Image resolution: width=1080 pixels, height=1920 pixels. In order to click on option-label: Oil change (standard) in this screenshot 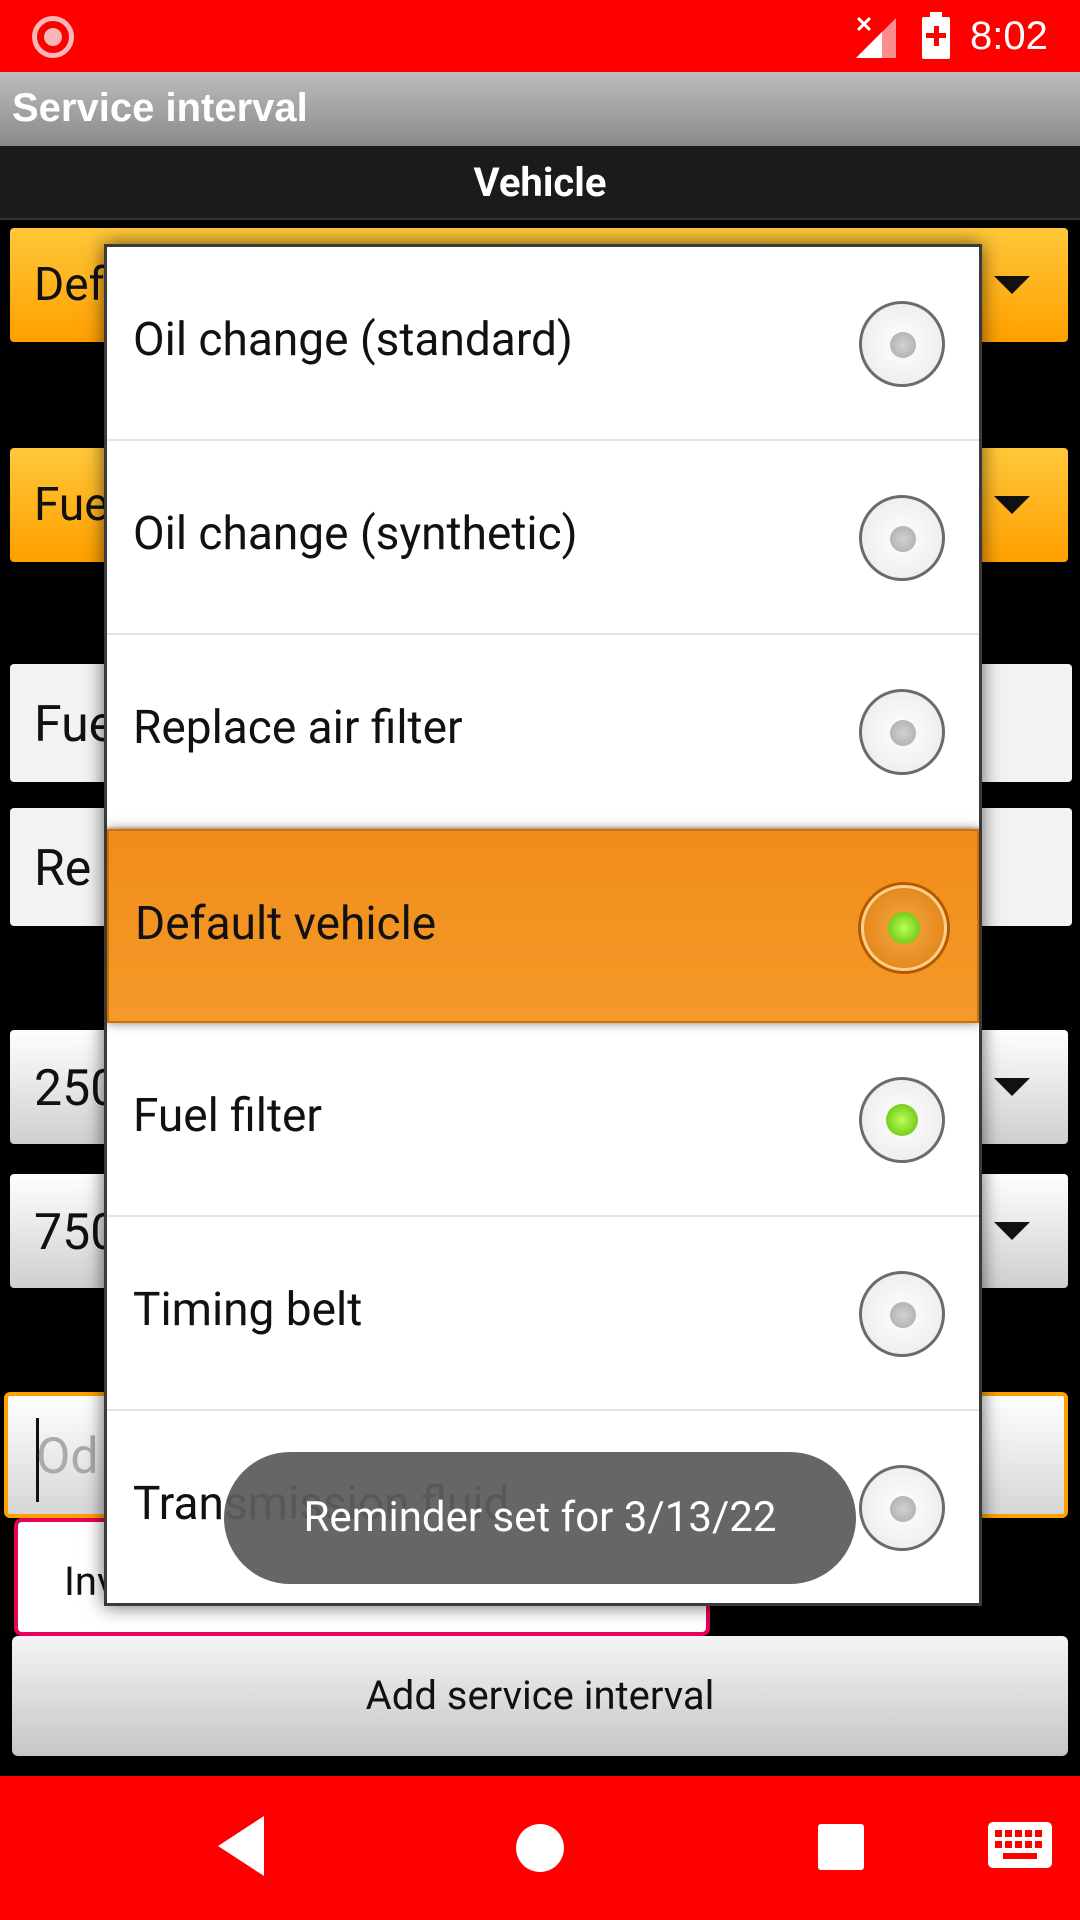, I will do `click(353, 340)`.